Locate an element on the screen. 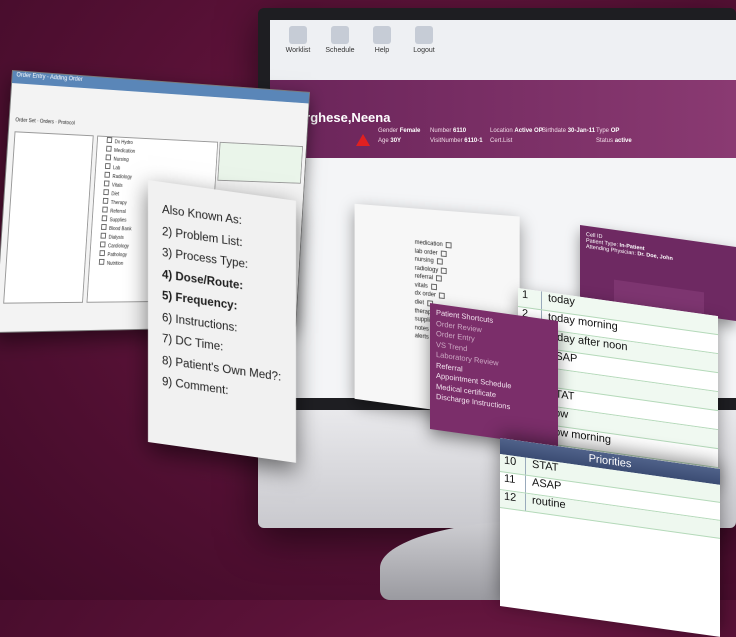  toolbar-button-logout: Logout is located at coordinates (424, 40).